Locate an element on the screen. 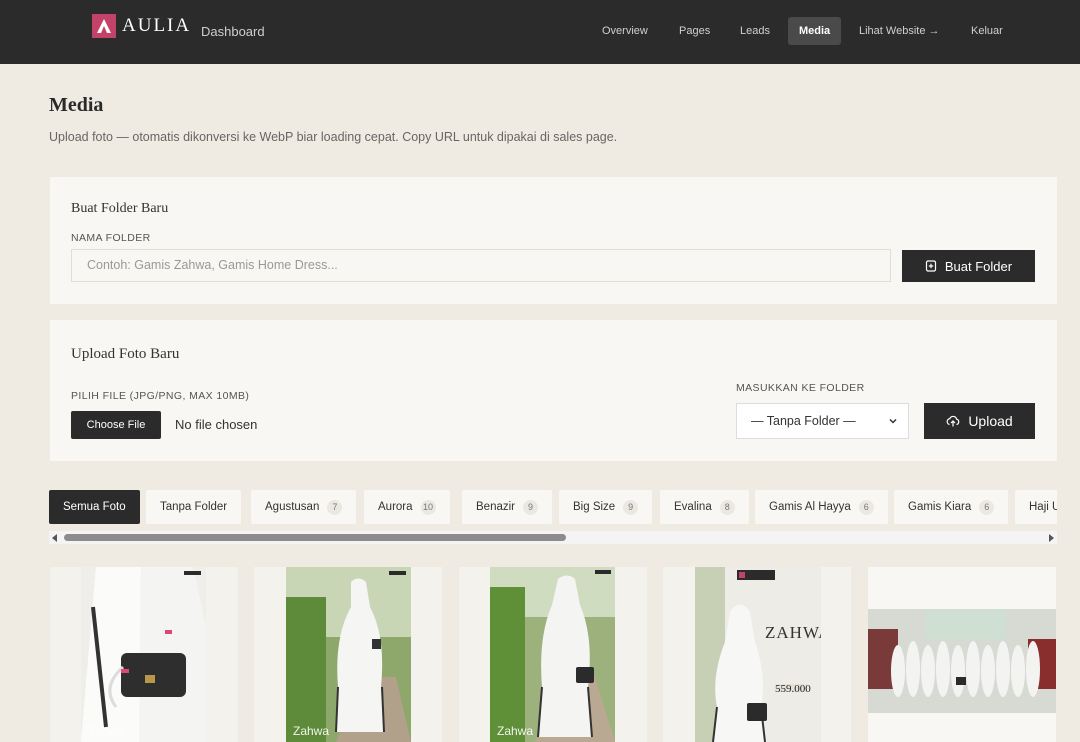 This screenshot has height=742, width=1080. filter-evalina: Evalina 8 is located at coordinates (704, 507).